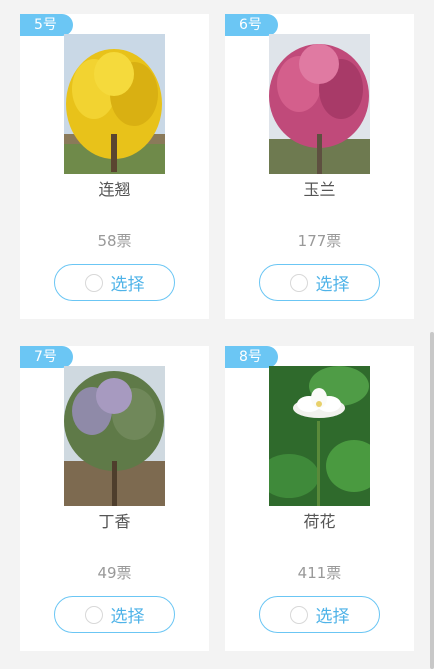 This screenshot has height=669, width=434. What do you see at coordinates (114, 521) in the screenshot?
I see `candidate-name: 丁香` at bounding box center [114, 521].